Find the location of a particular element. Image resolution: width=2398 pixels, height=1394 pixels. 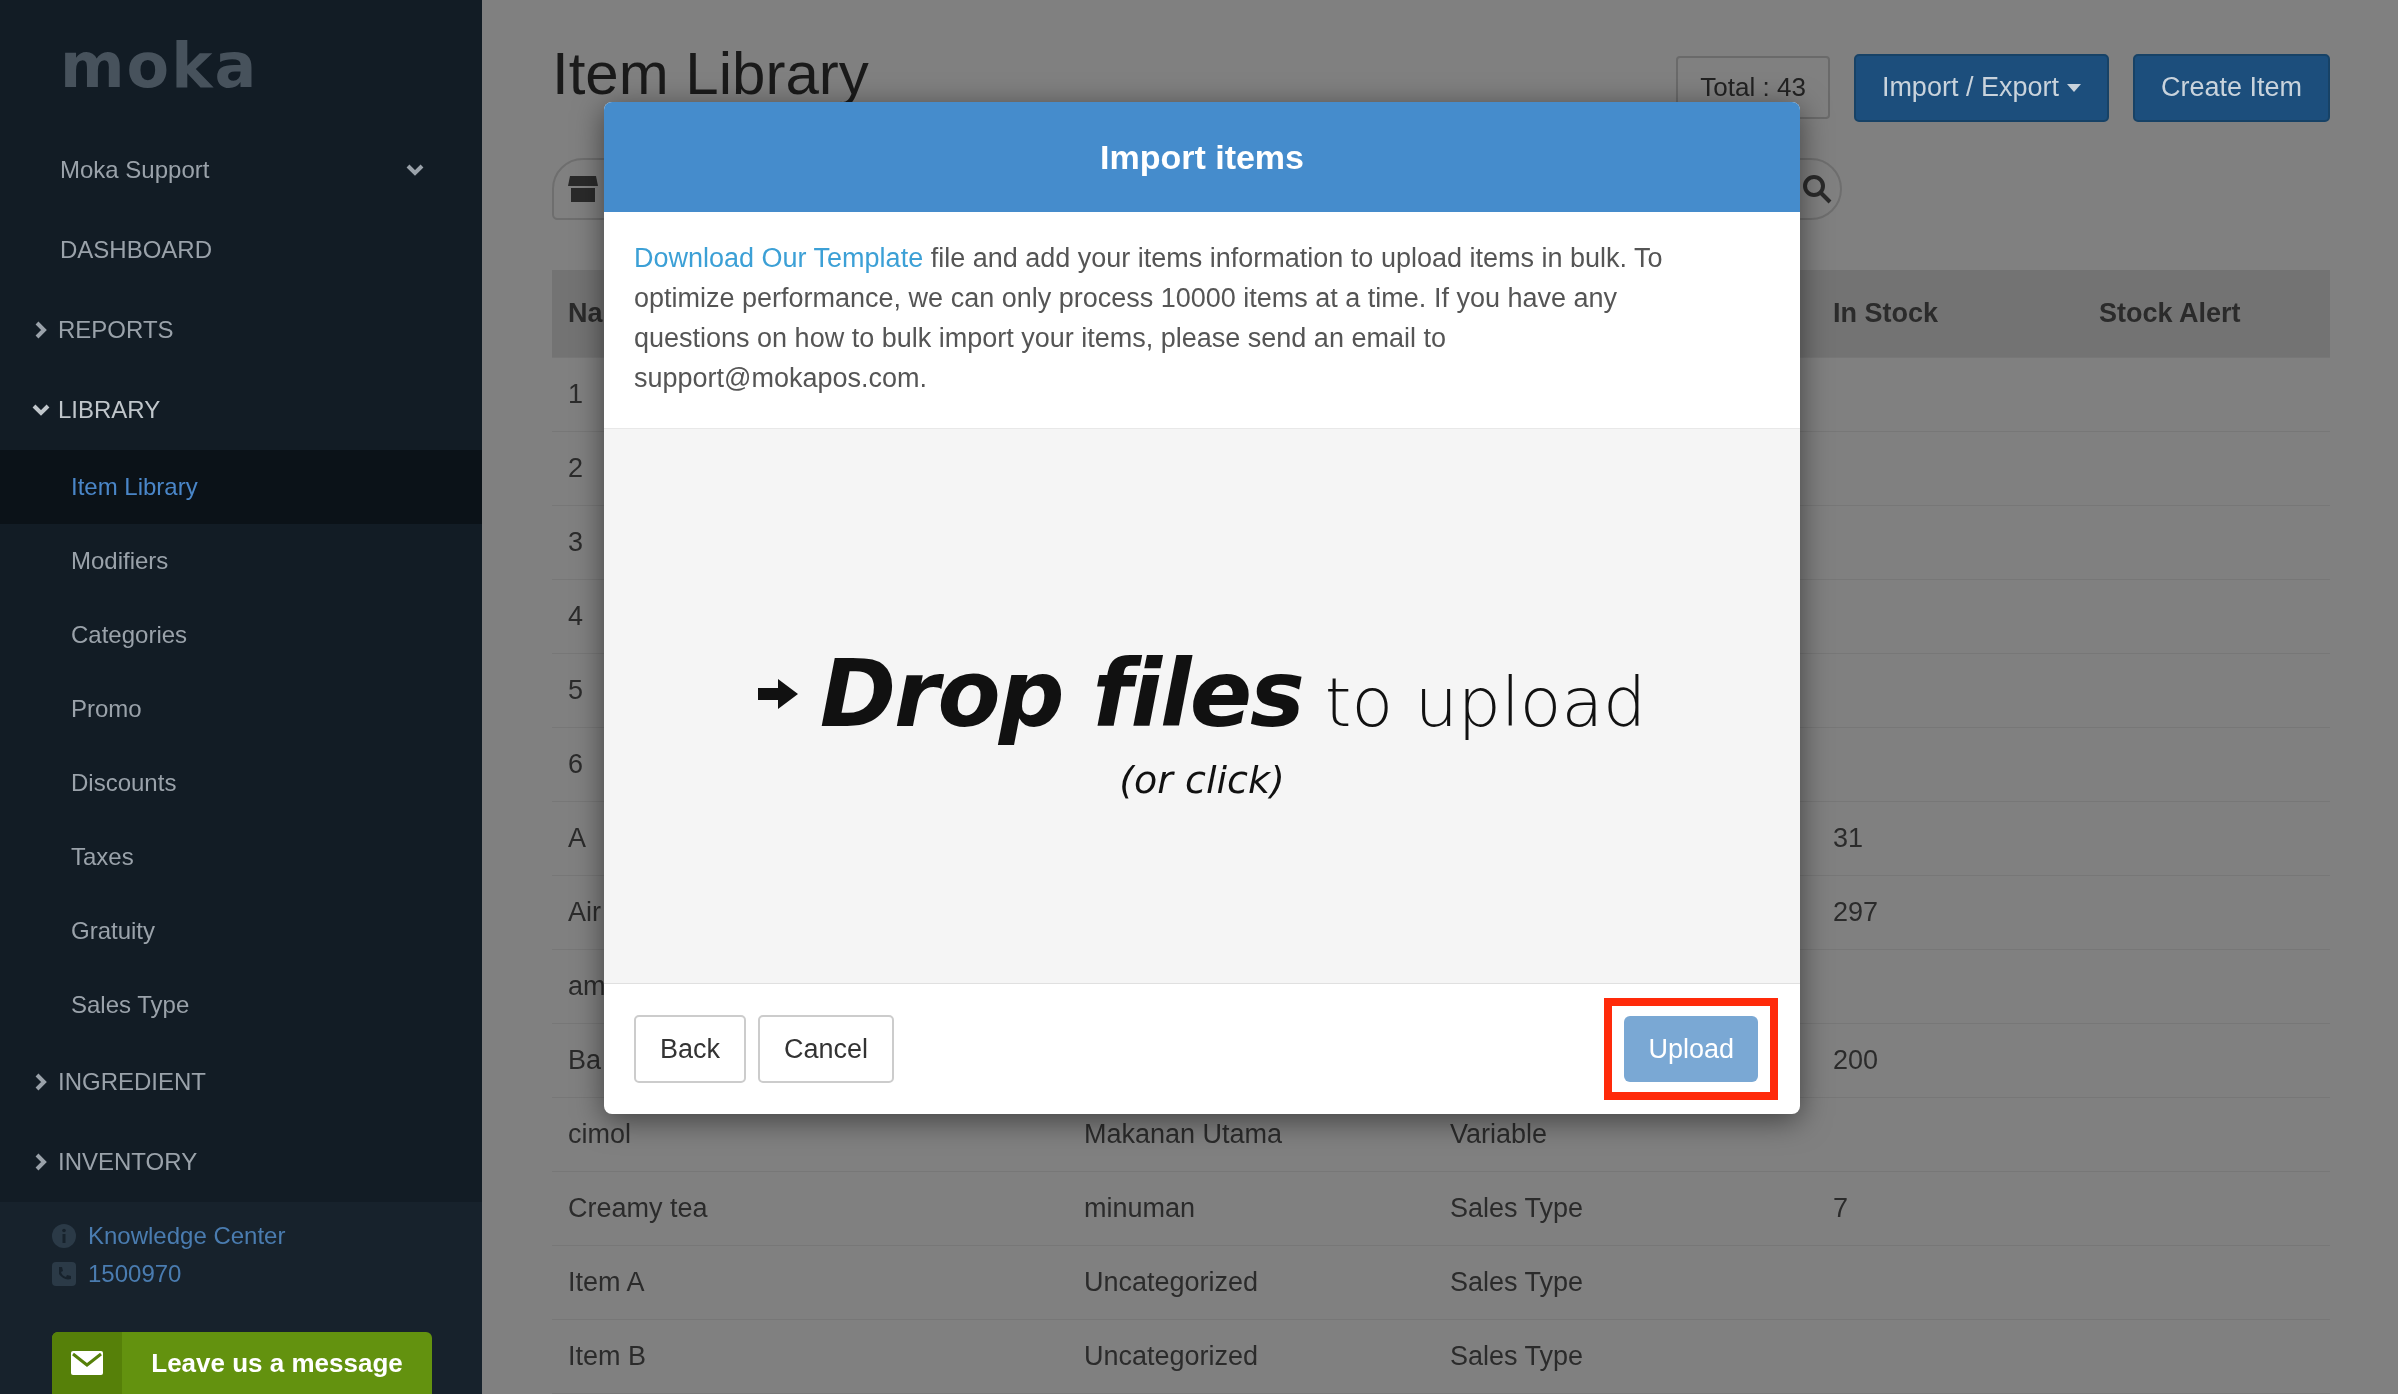

sidebar-subitem: Modifiers is located at coordinates (120, 561).